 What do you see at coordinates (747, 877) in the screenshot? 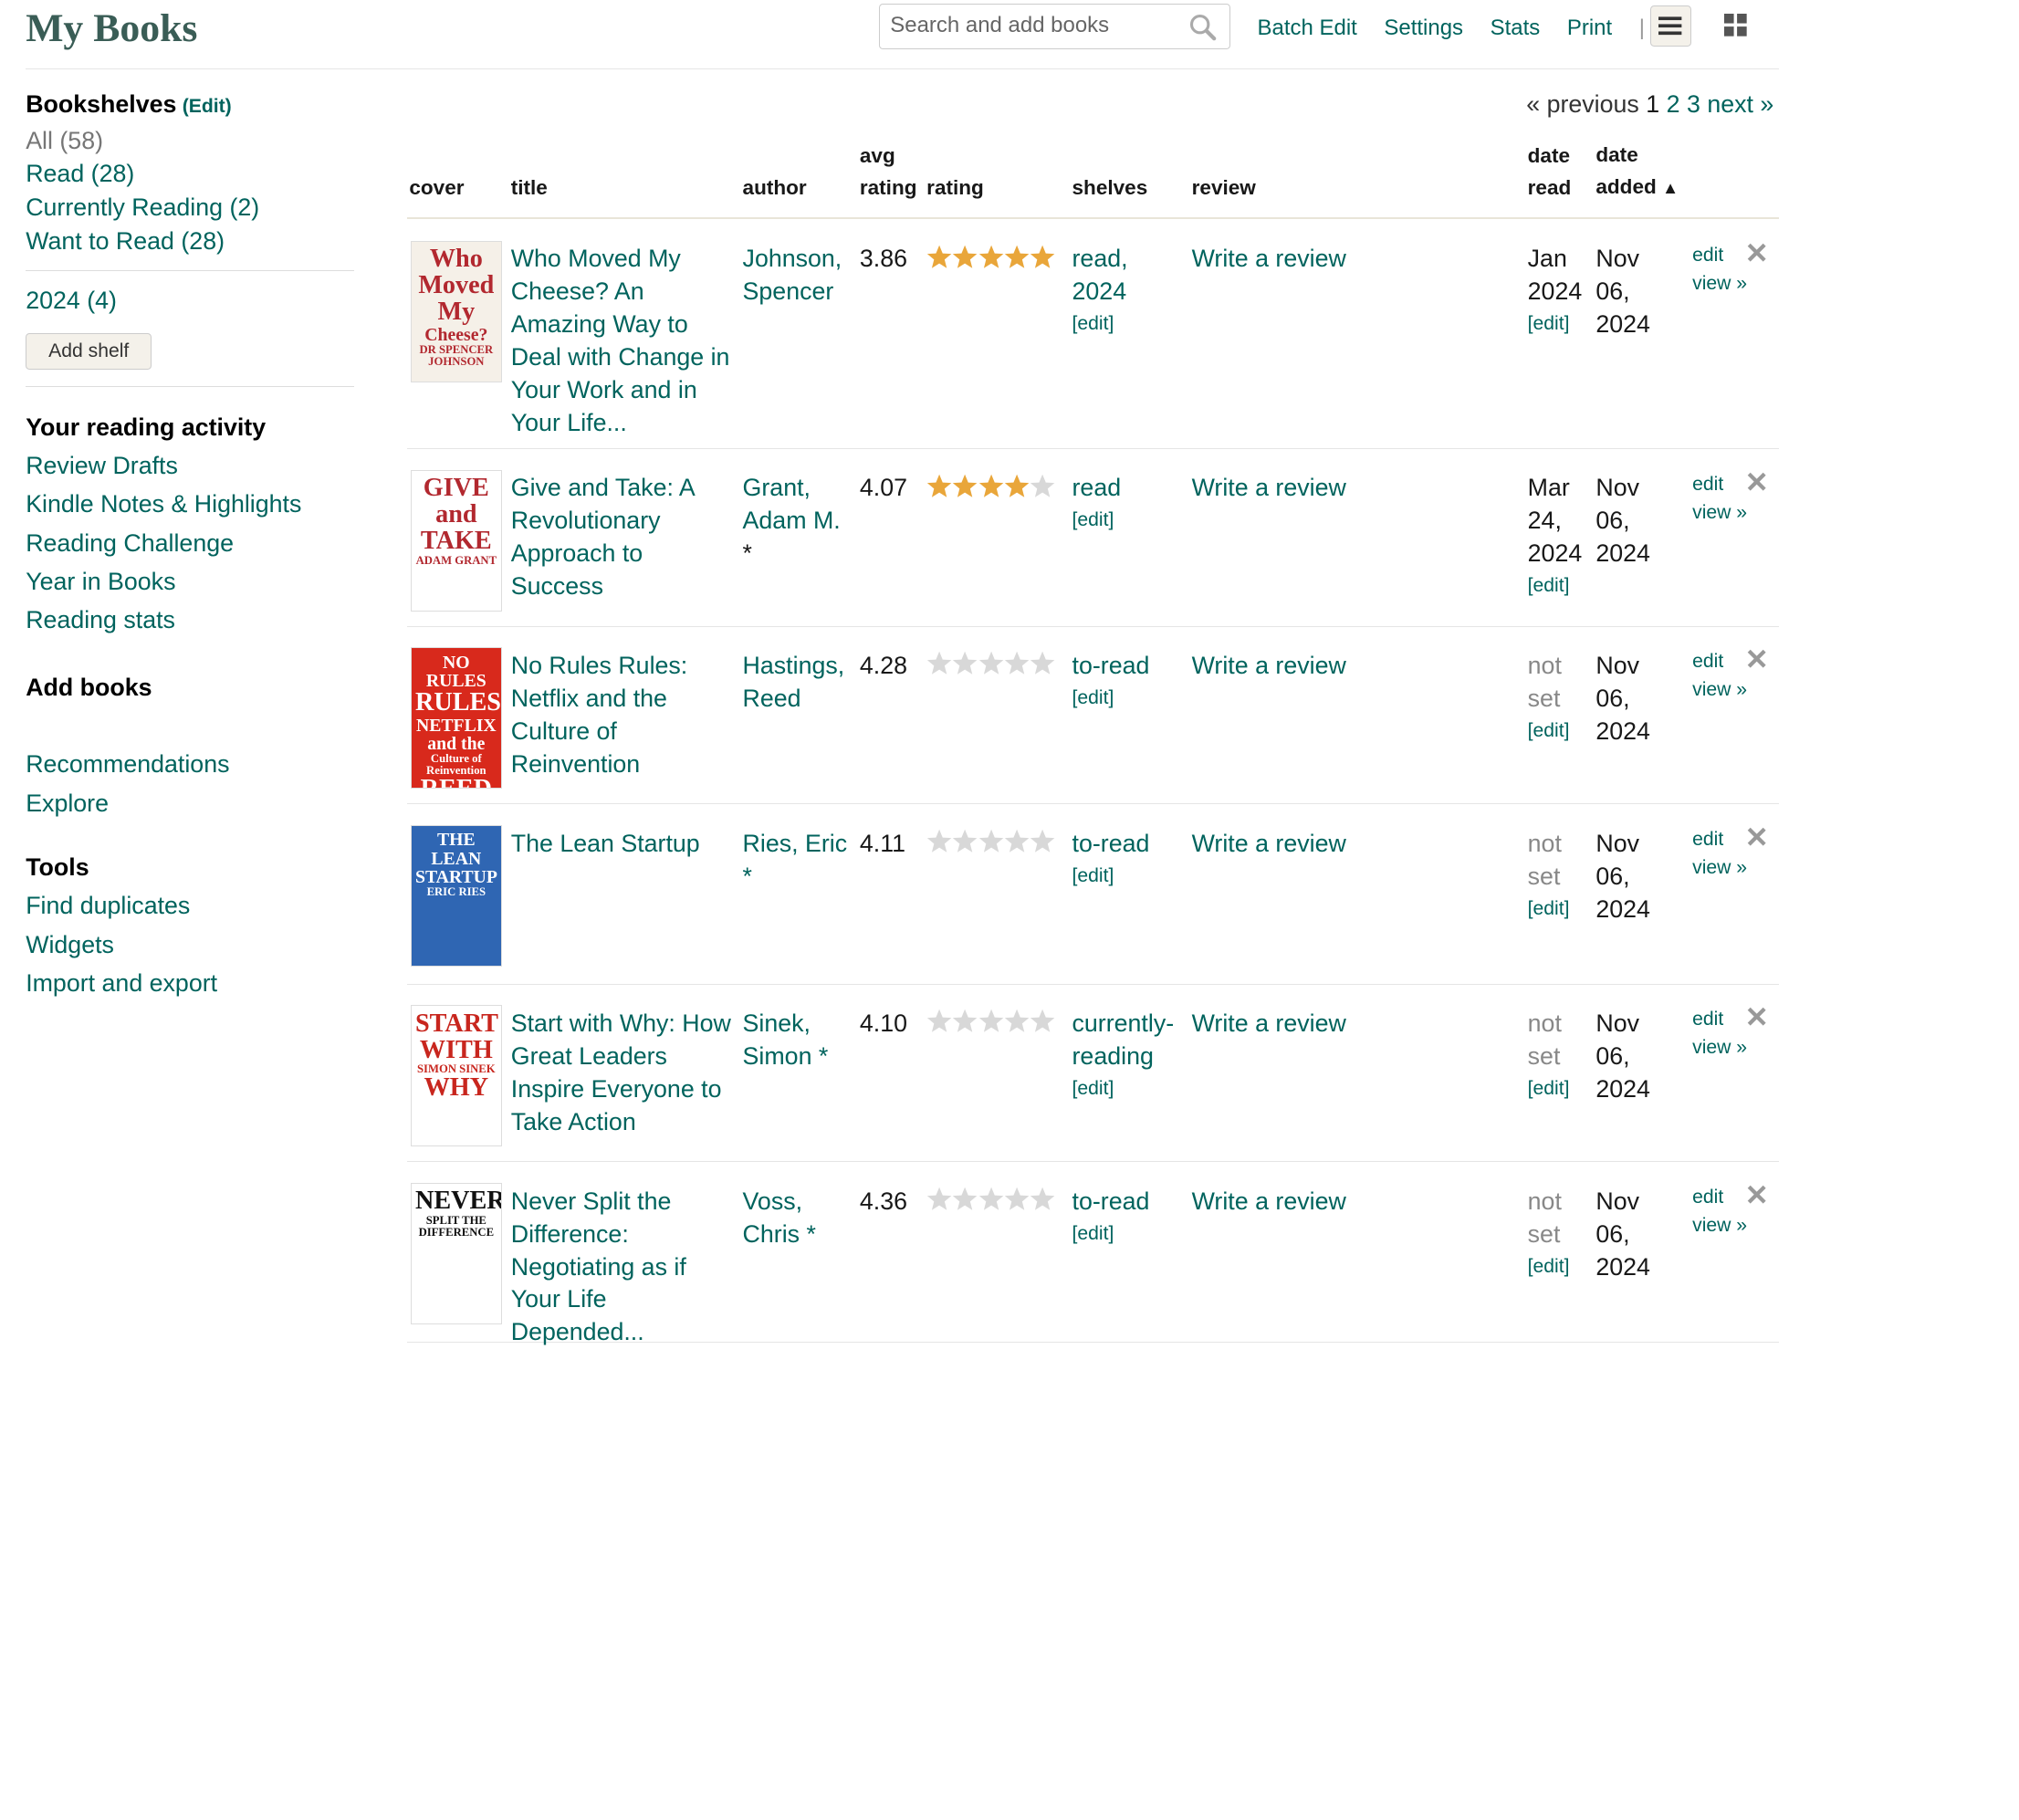
I see `author-link: *` at bounding box center [747, 877].